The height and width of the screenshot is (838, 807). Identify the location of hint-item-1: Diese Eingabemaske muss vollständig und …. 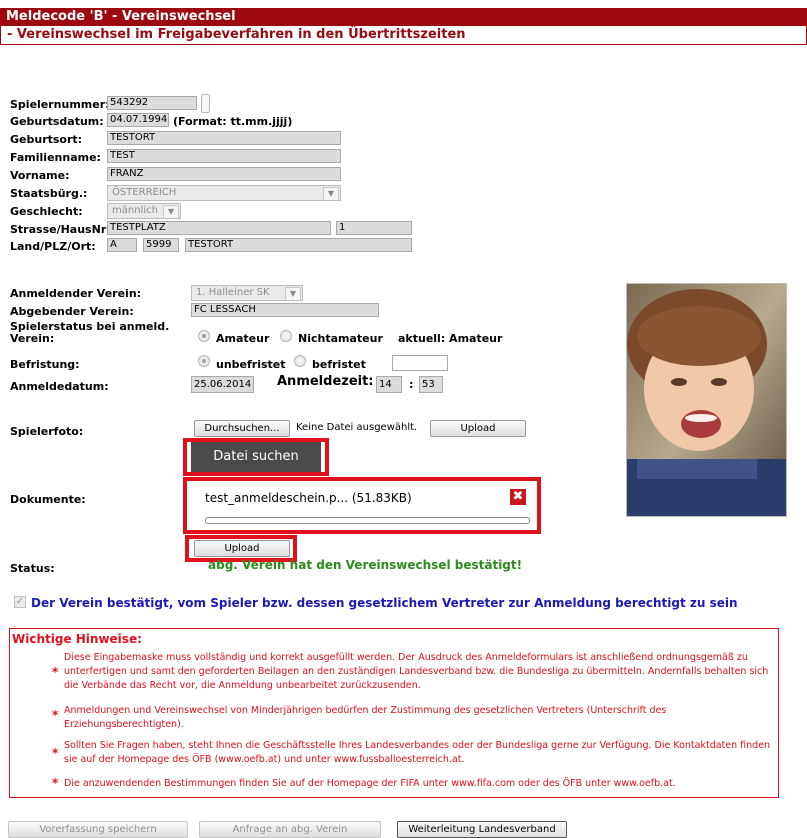
(416, 671).